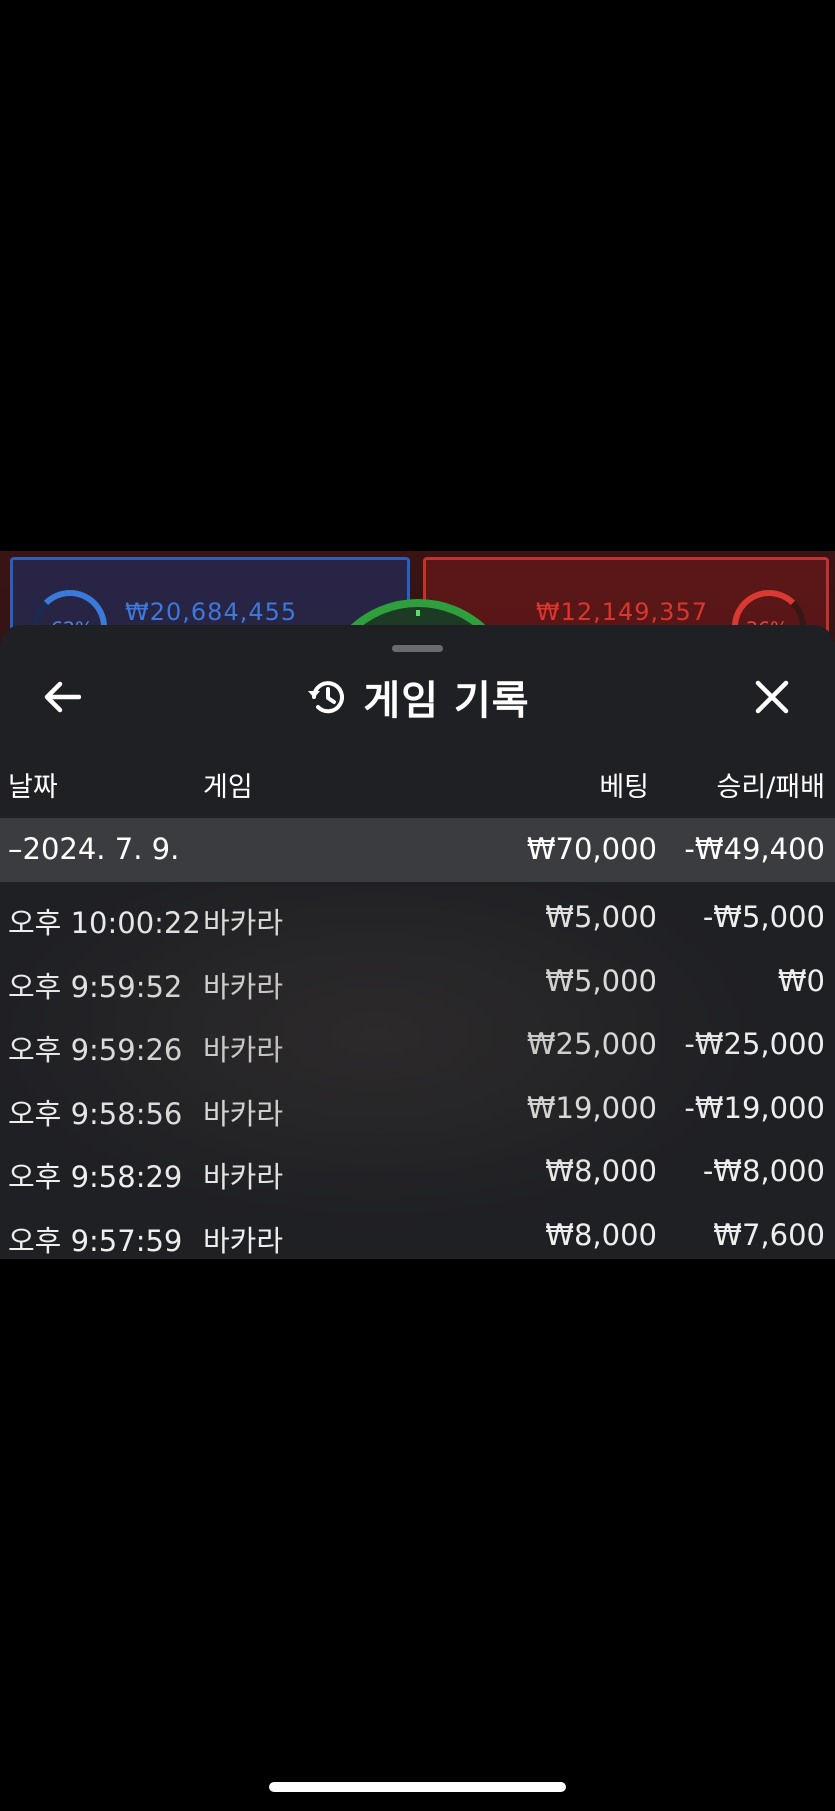 The height and width of the screenshot is (1811, 835). I want to click on sheet-title: 게임 기록, so click(417, 697).